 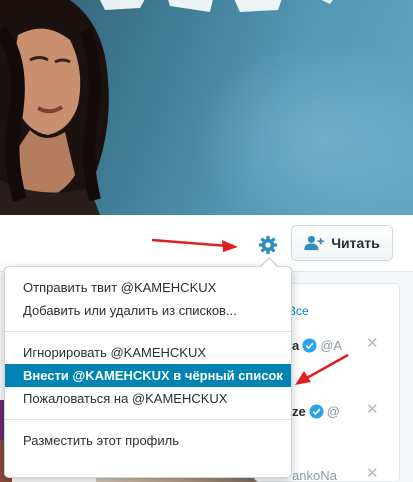 I want to click on menu-item-embed-profile: Разместить этот профиль, so click(x=148, y=440).